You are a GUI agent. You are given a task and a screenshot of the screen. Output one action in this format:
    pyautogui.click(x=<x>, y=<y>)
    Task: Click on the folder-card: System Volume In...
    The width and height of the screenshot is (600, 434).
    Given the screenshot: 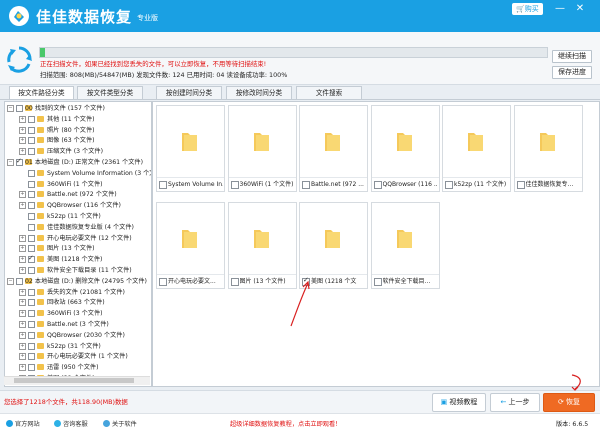 What is the action you would take?
    pyautogui.click(x=190, y=148)
    